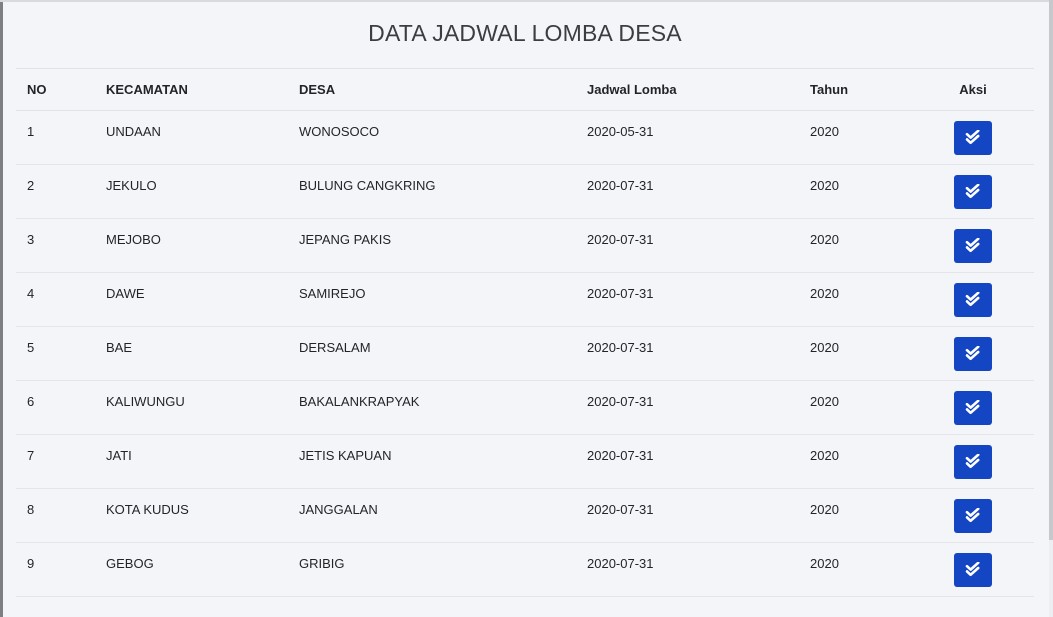 The height and width of the screenshot is (617, 1053). Describe the element at coordinates (1051, 270) in the screenshot. I see `scrollbar-thumb` at that location.